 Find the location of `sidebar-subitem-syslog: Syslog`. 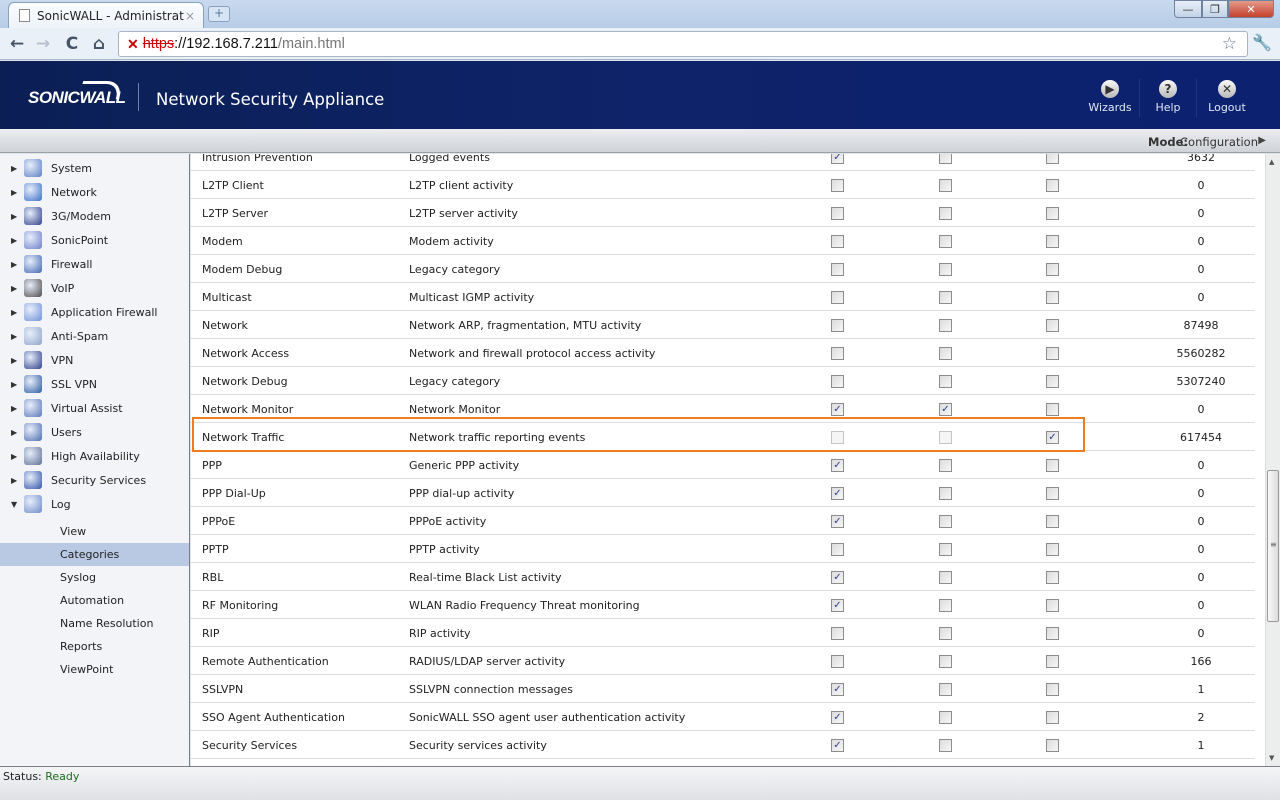

sidebar-subitem-syslog: Syslog is located at coordinates (94, 577).